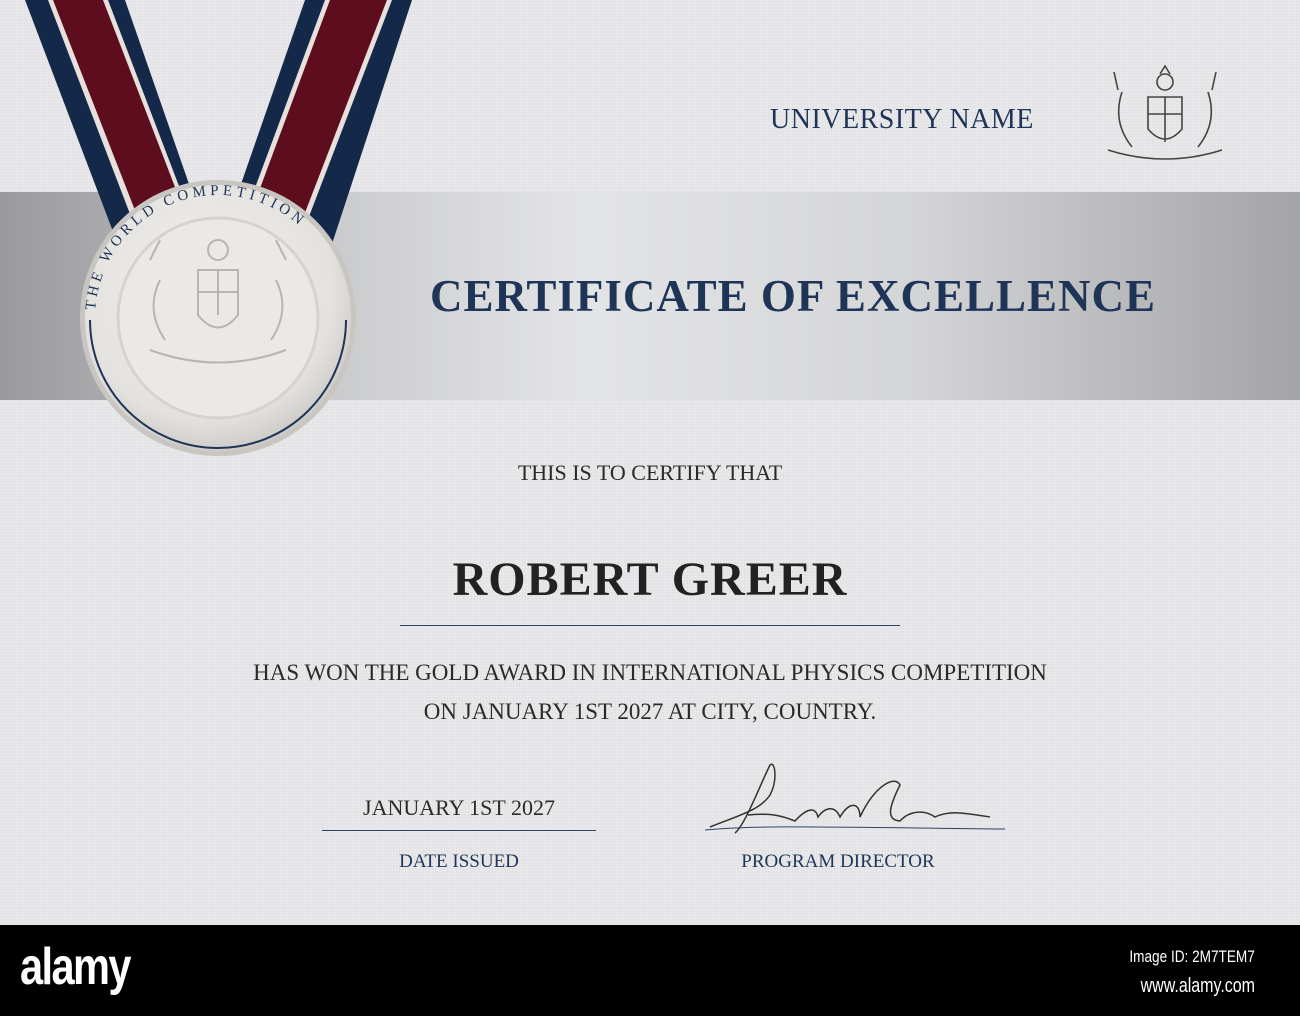 The height and width of the screenshot is (1016, 1300). I want to click on certificate-title: CERTIFICATE OF EXCELLENCE, so click(793, 296).